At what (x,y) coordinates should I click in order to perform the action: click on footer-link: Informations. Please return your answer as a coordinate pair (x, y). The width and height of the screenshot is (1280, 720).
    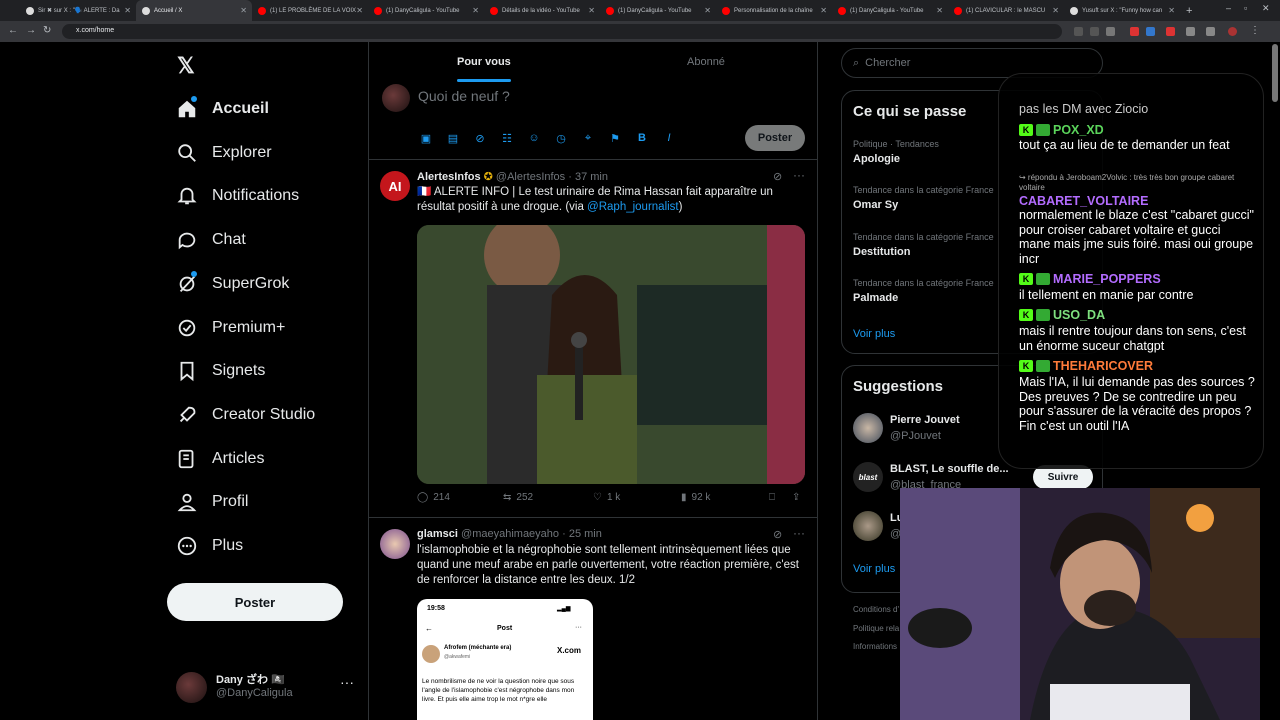
    Looking at the image, I should click on (875, 646).